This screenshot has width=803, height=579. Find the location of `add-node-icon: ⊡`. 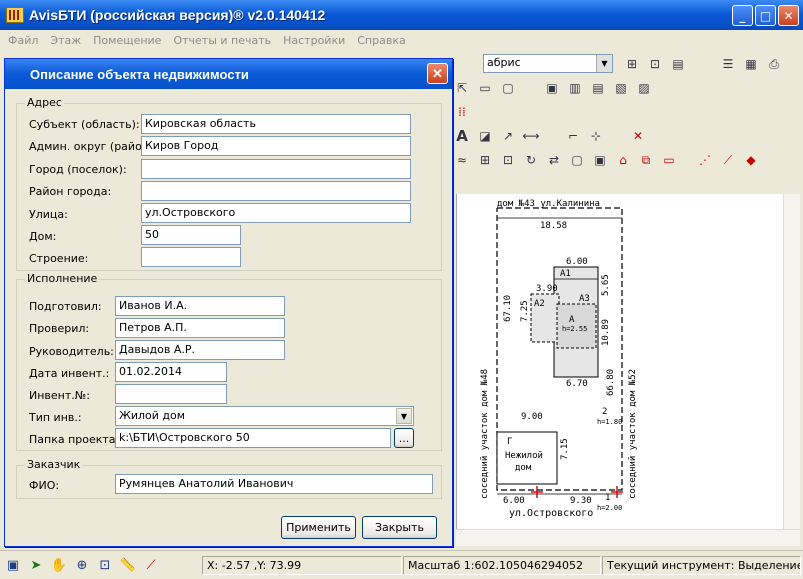

add-node-icon: ⊡ is located at coordinates (655, 64).